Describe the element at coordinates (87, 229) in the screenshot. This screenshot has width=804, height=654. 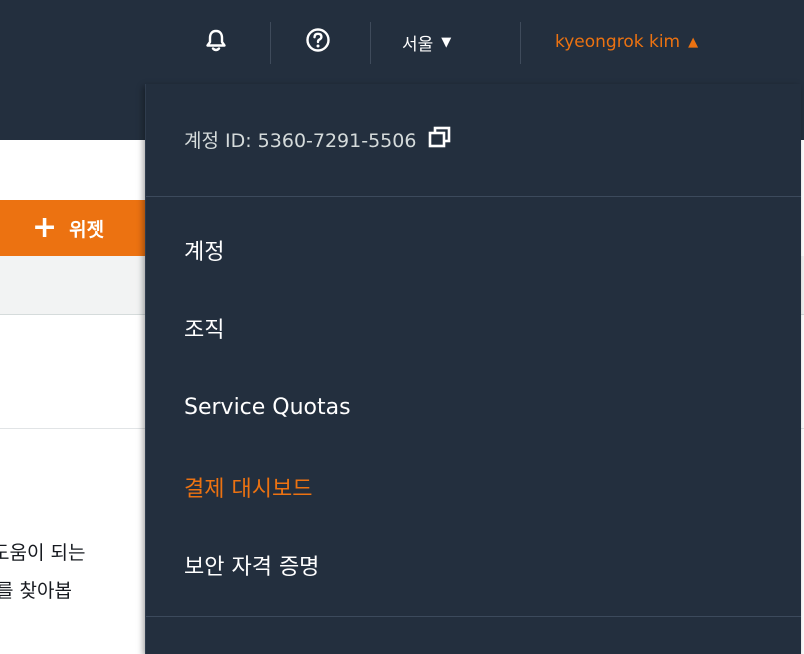
I see `add-widget-label: 위젯` at that location.